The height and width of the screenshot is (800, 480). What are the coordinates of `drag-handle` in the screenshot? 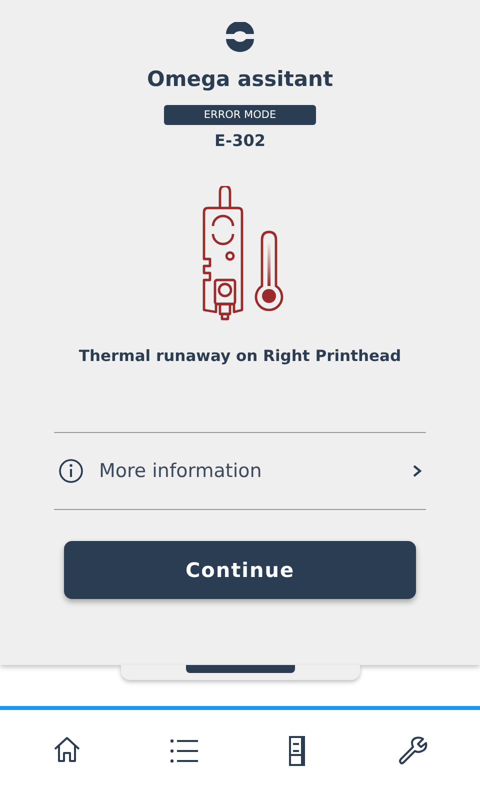 It's located at (240, 669).